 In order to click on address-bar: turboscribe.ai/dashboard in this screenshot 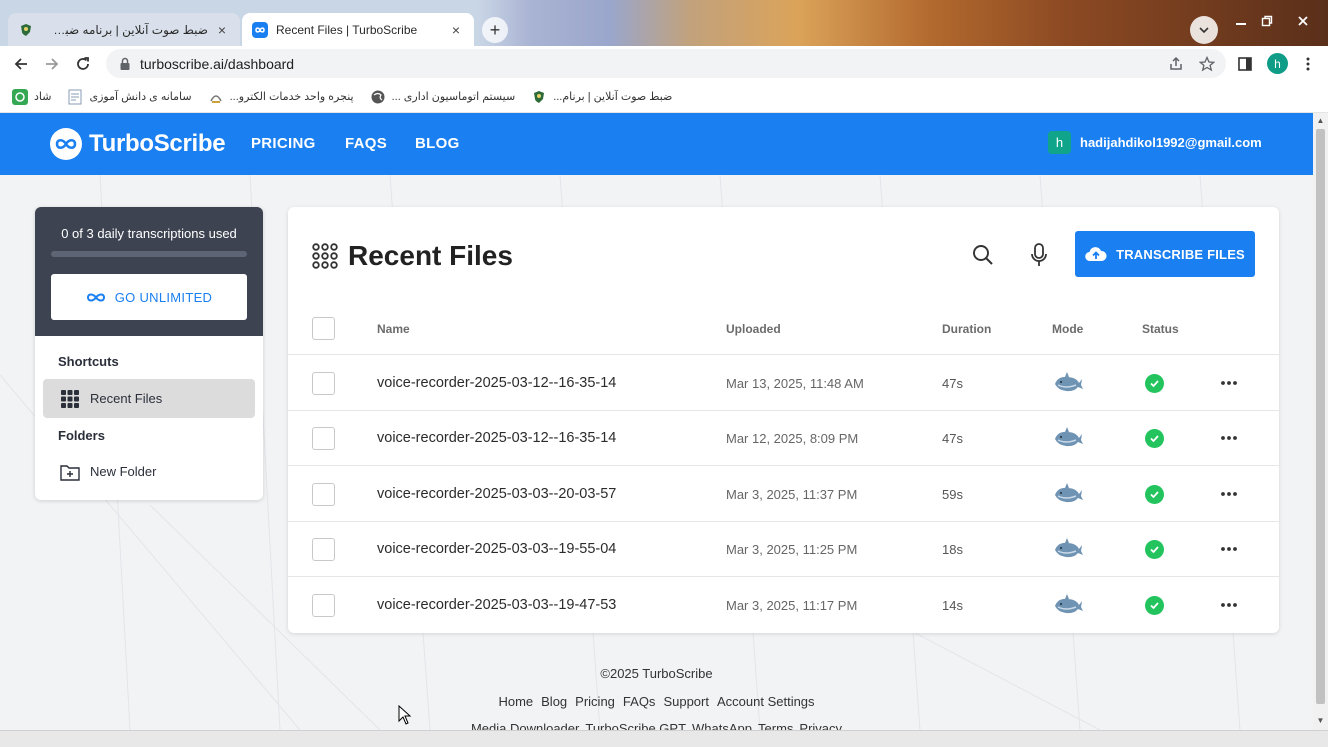, I will do `click(666, 63)`.